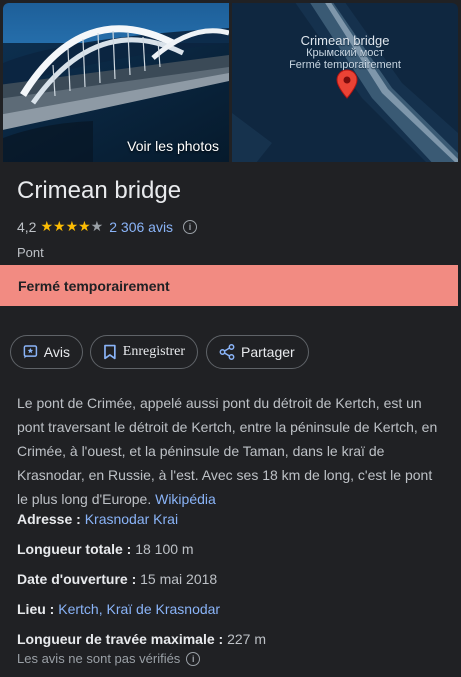 The height and width of the screenshot is (677, 461). Describe the element at coordinates (153, 351) in the screenshot. I see `save-button-label: Enregistrer` at that location.